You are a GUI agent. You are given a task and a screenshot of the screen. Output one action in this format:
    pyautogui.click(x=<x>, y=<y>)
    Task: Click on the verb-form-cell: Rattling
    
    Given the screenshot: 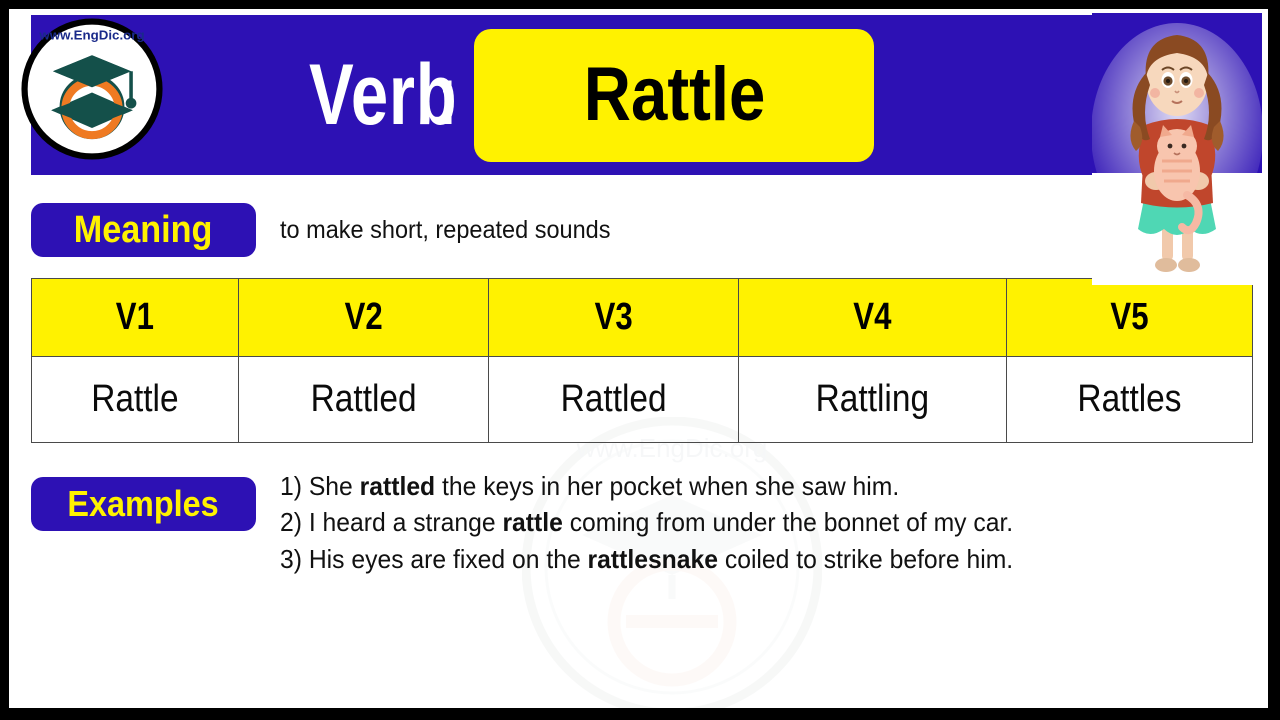 What is the action you would take?
    pyautogui.click(x=873, y=399)
    